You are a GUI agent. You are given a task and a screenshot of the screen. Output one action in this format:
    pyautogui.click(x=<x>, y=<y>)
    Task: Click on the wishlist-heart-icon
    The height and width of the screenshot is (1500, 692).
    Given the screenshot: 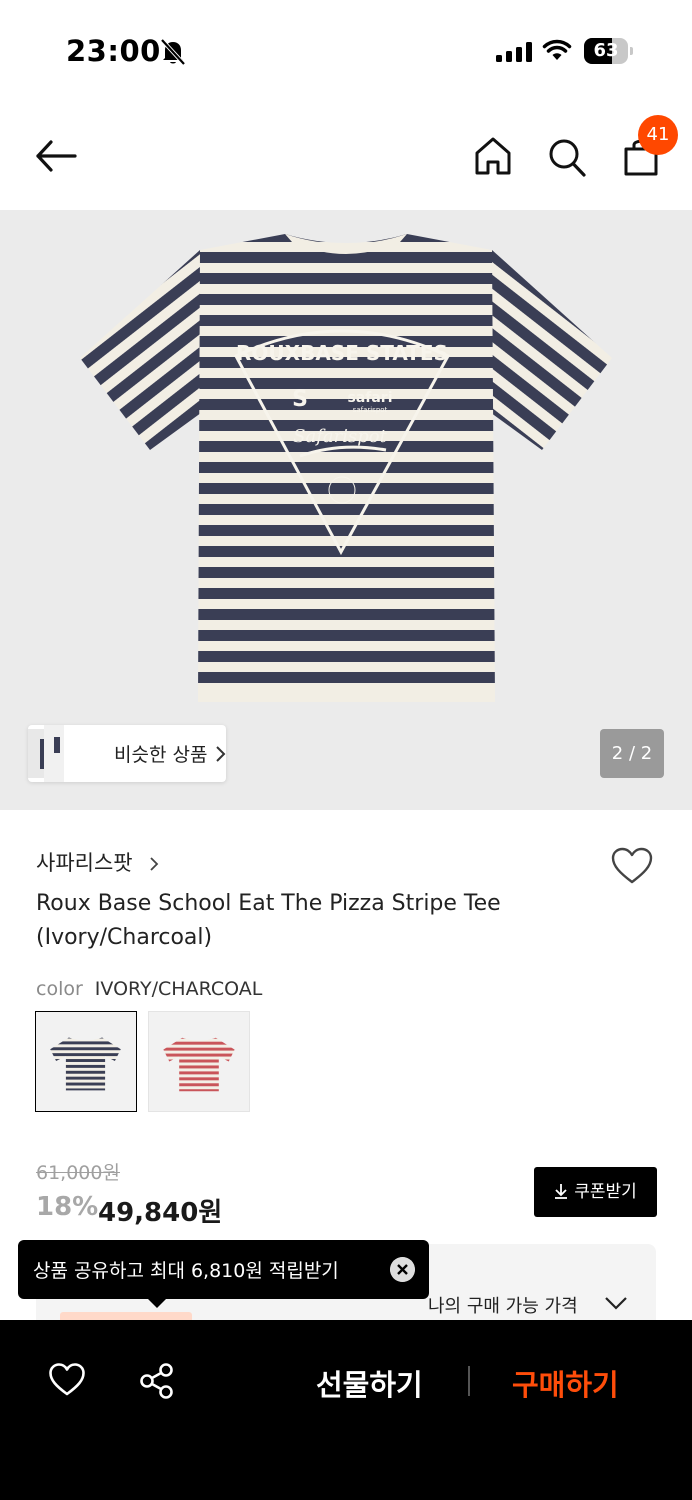 What is the action you would take?
    pyautogui.click(x=632, y=866)
    